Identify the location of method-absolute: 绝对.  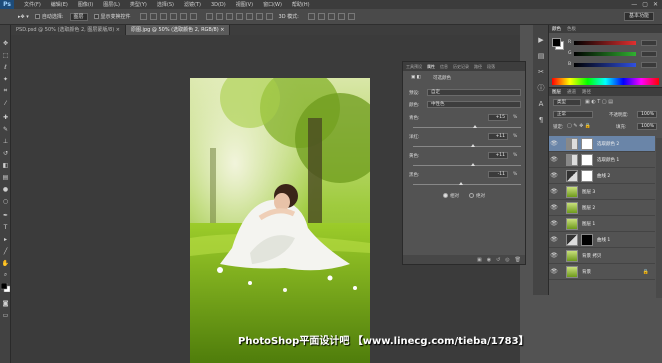
(477, 196).